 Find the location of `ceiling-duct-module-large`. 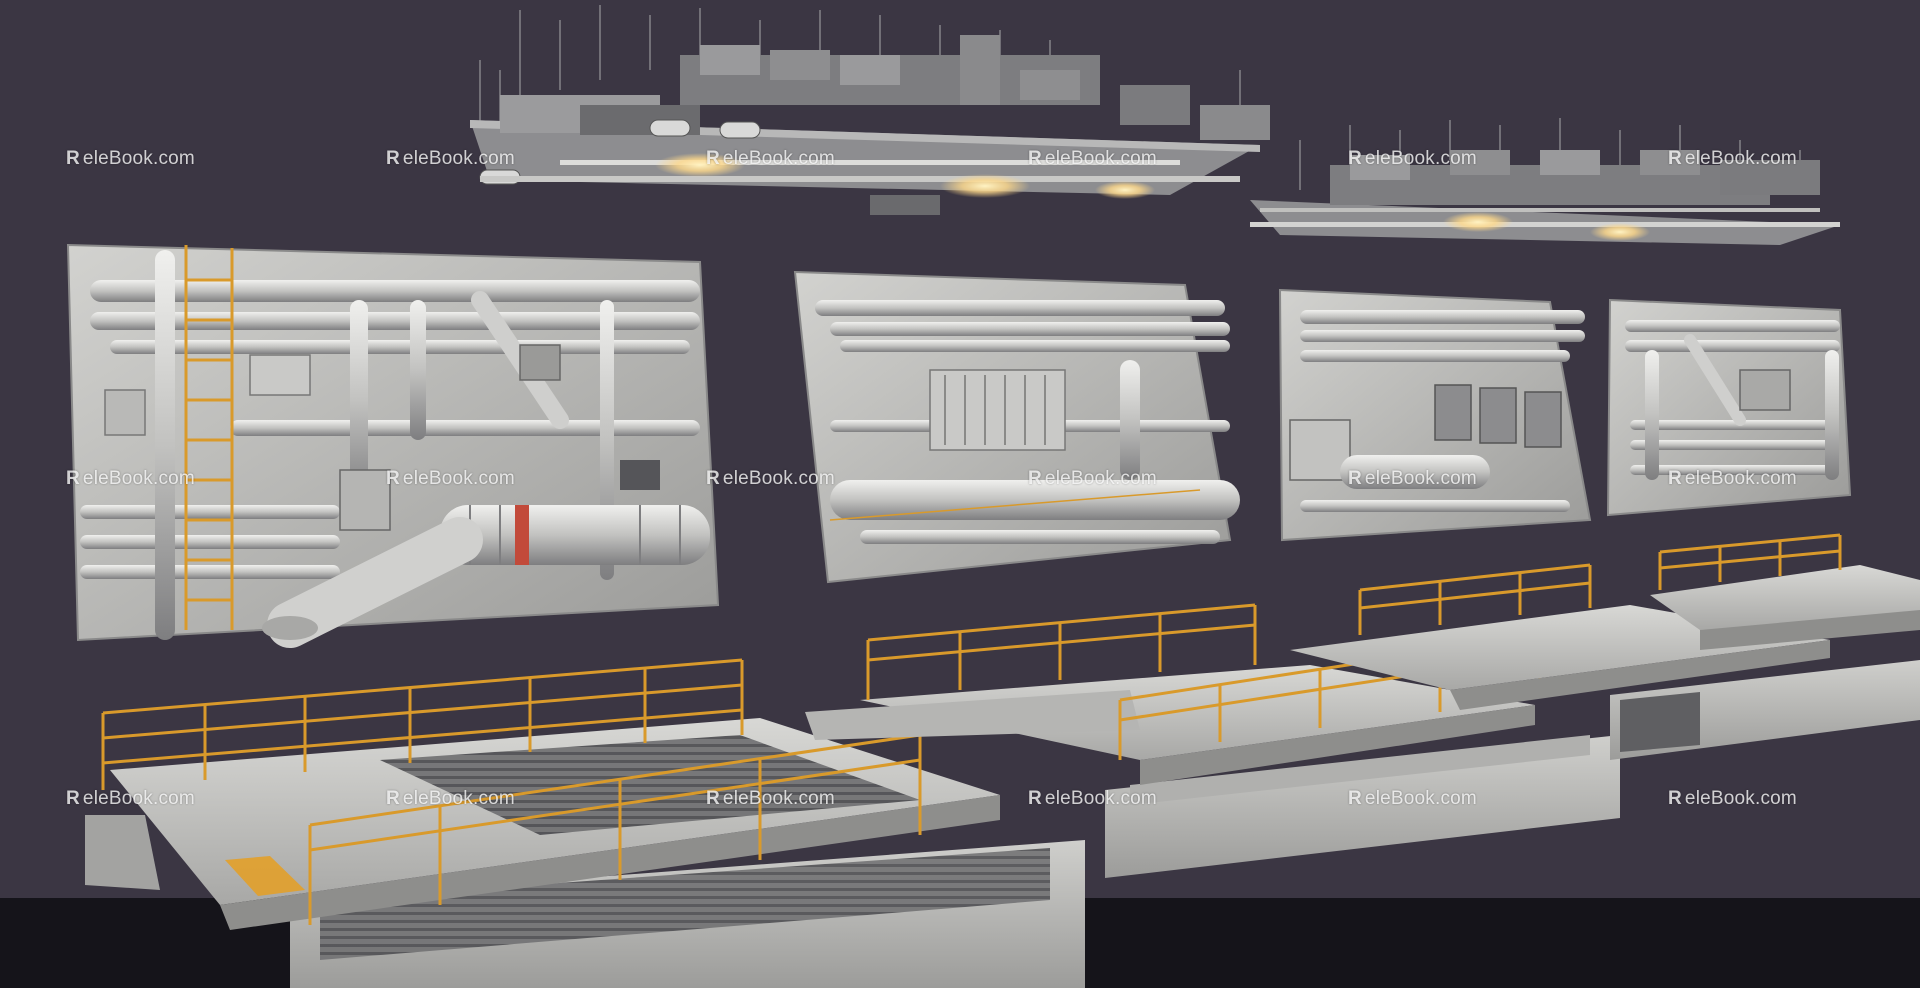

ceiling-duct-module-large is located at coordinates (870, 110).